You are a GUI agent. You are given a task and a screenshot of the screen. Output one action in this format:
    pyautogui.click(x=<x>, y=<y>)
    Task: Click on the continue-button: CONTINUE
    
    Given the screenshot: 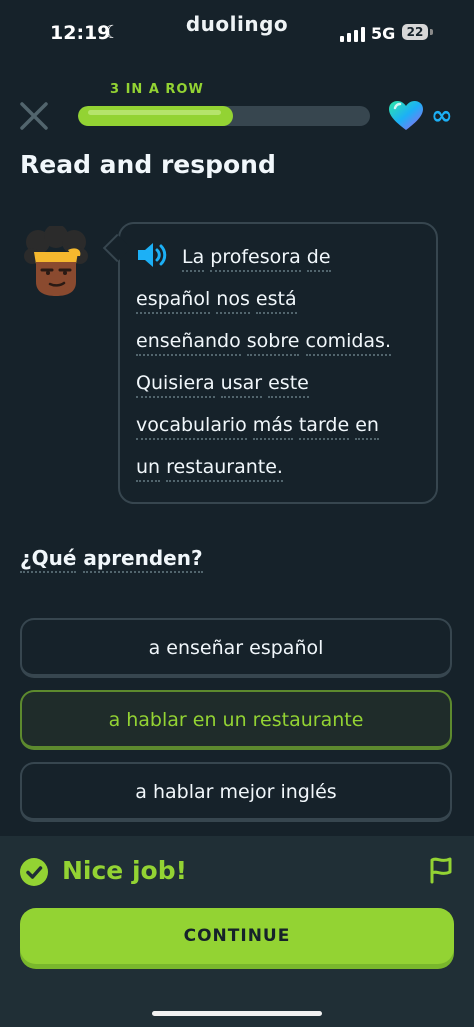 What is the action you would take?
    pyautogui.click(x=237, y=936)
    